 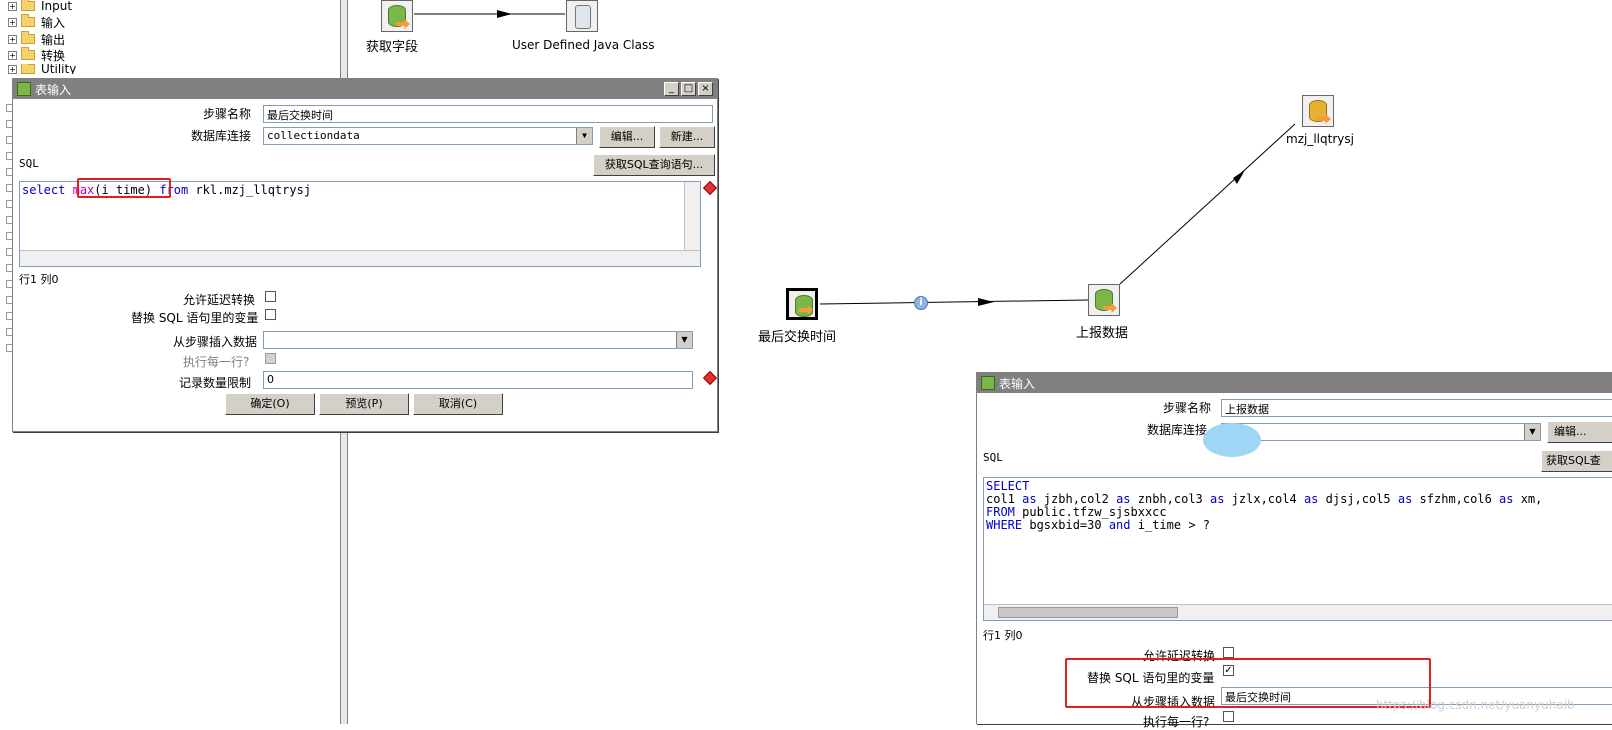 What do you see at coordinates (688, 89) in the screenshot?
I see `maximize-button: □` at bounding box center [688, 89].